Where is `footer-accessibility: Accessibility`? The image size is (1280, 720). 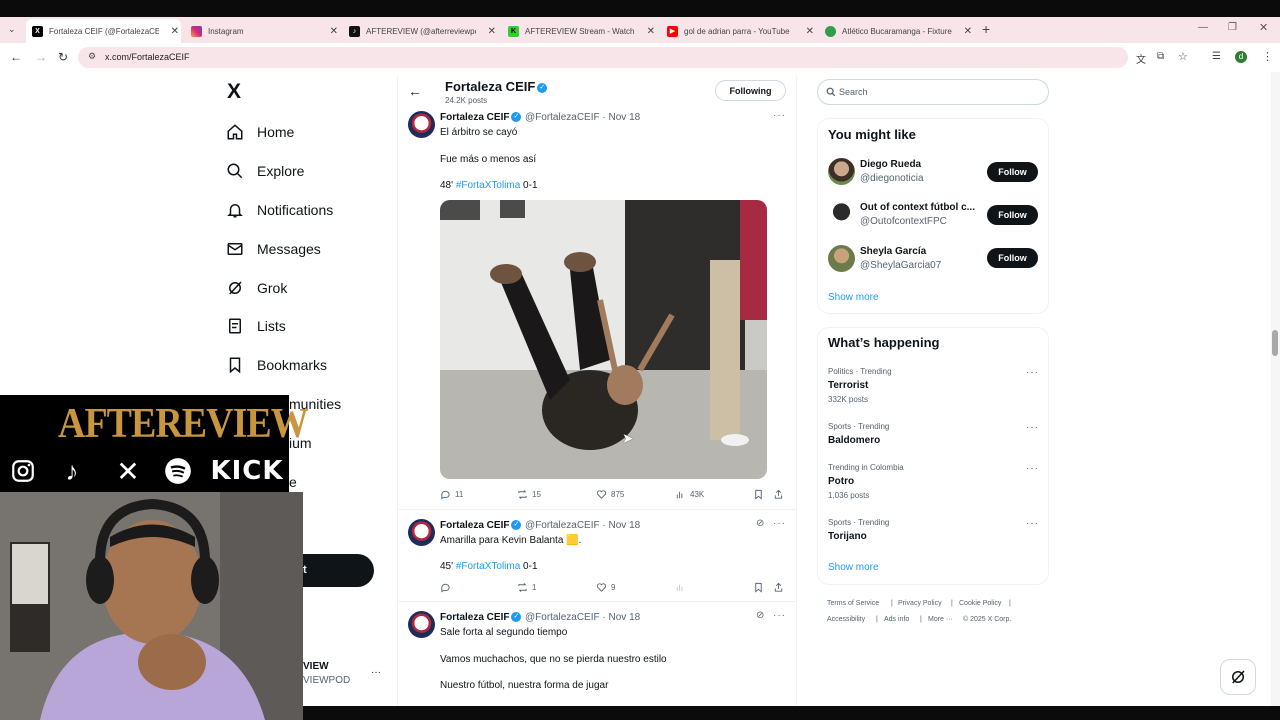 footer-accessibility: Accessibility is located at coordinates (846, 619).